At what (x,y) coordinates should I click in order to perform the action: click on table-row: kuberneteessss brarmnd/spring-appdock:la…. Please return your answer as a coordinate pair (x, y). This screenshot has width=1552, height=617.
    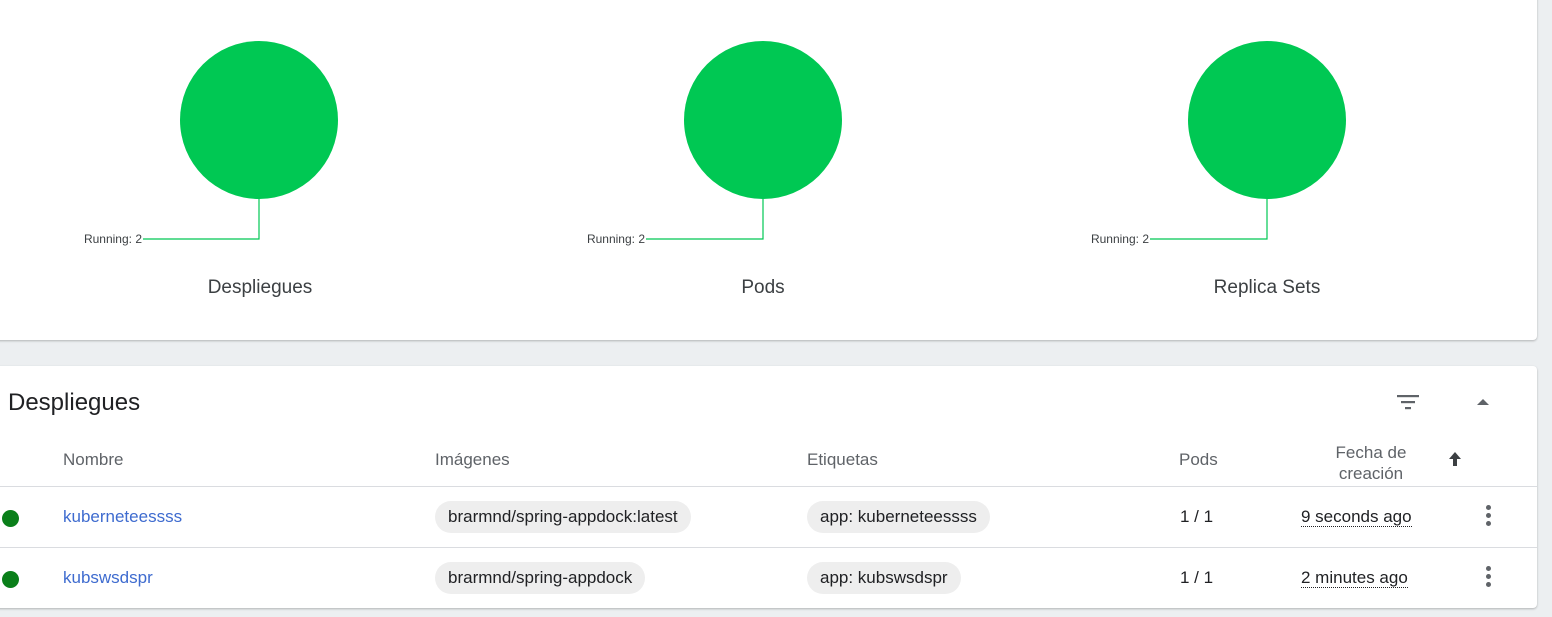
    Looking at the image, I should click on (768, 517).